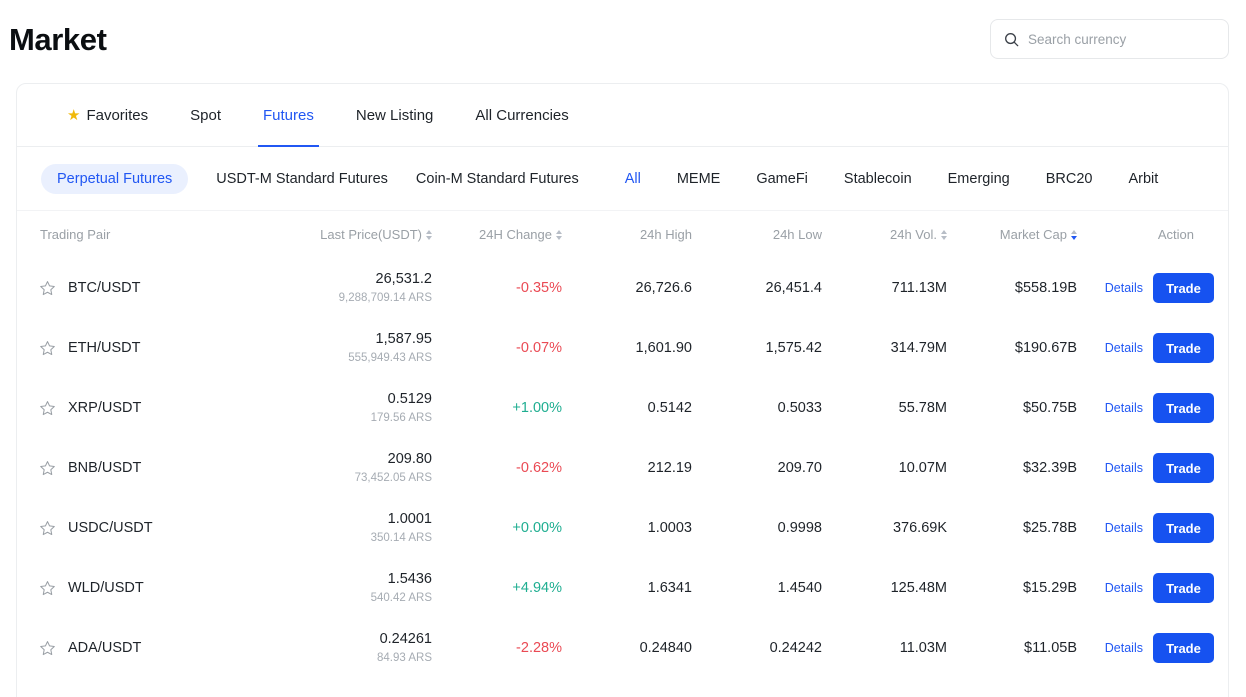  I want to click on cell-24h-high: 1.0003, so click(669, 528).